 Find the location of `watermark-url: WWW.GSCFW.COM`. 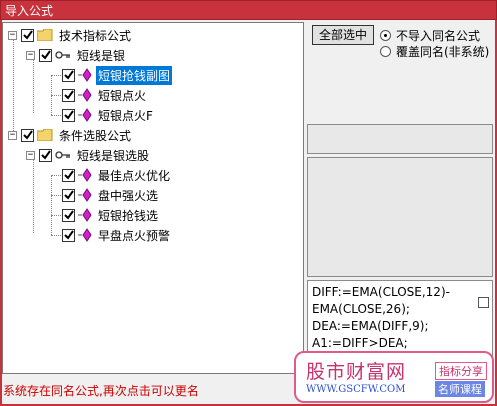

watermark-url: WWW.GSCFW.COM is located at coordinates (356, 389).